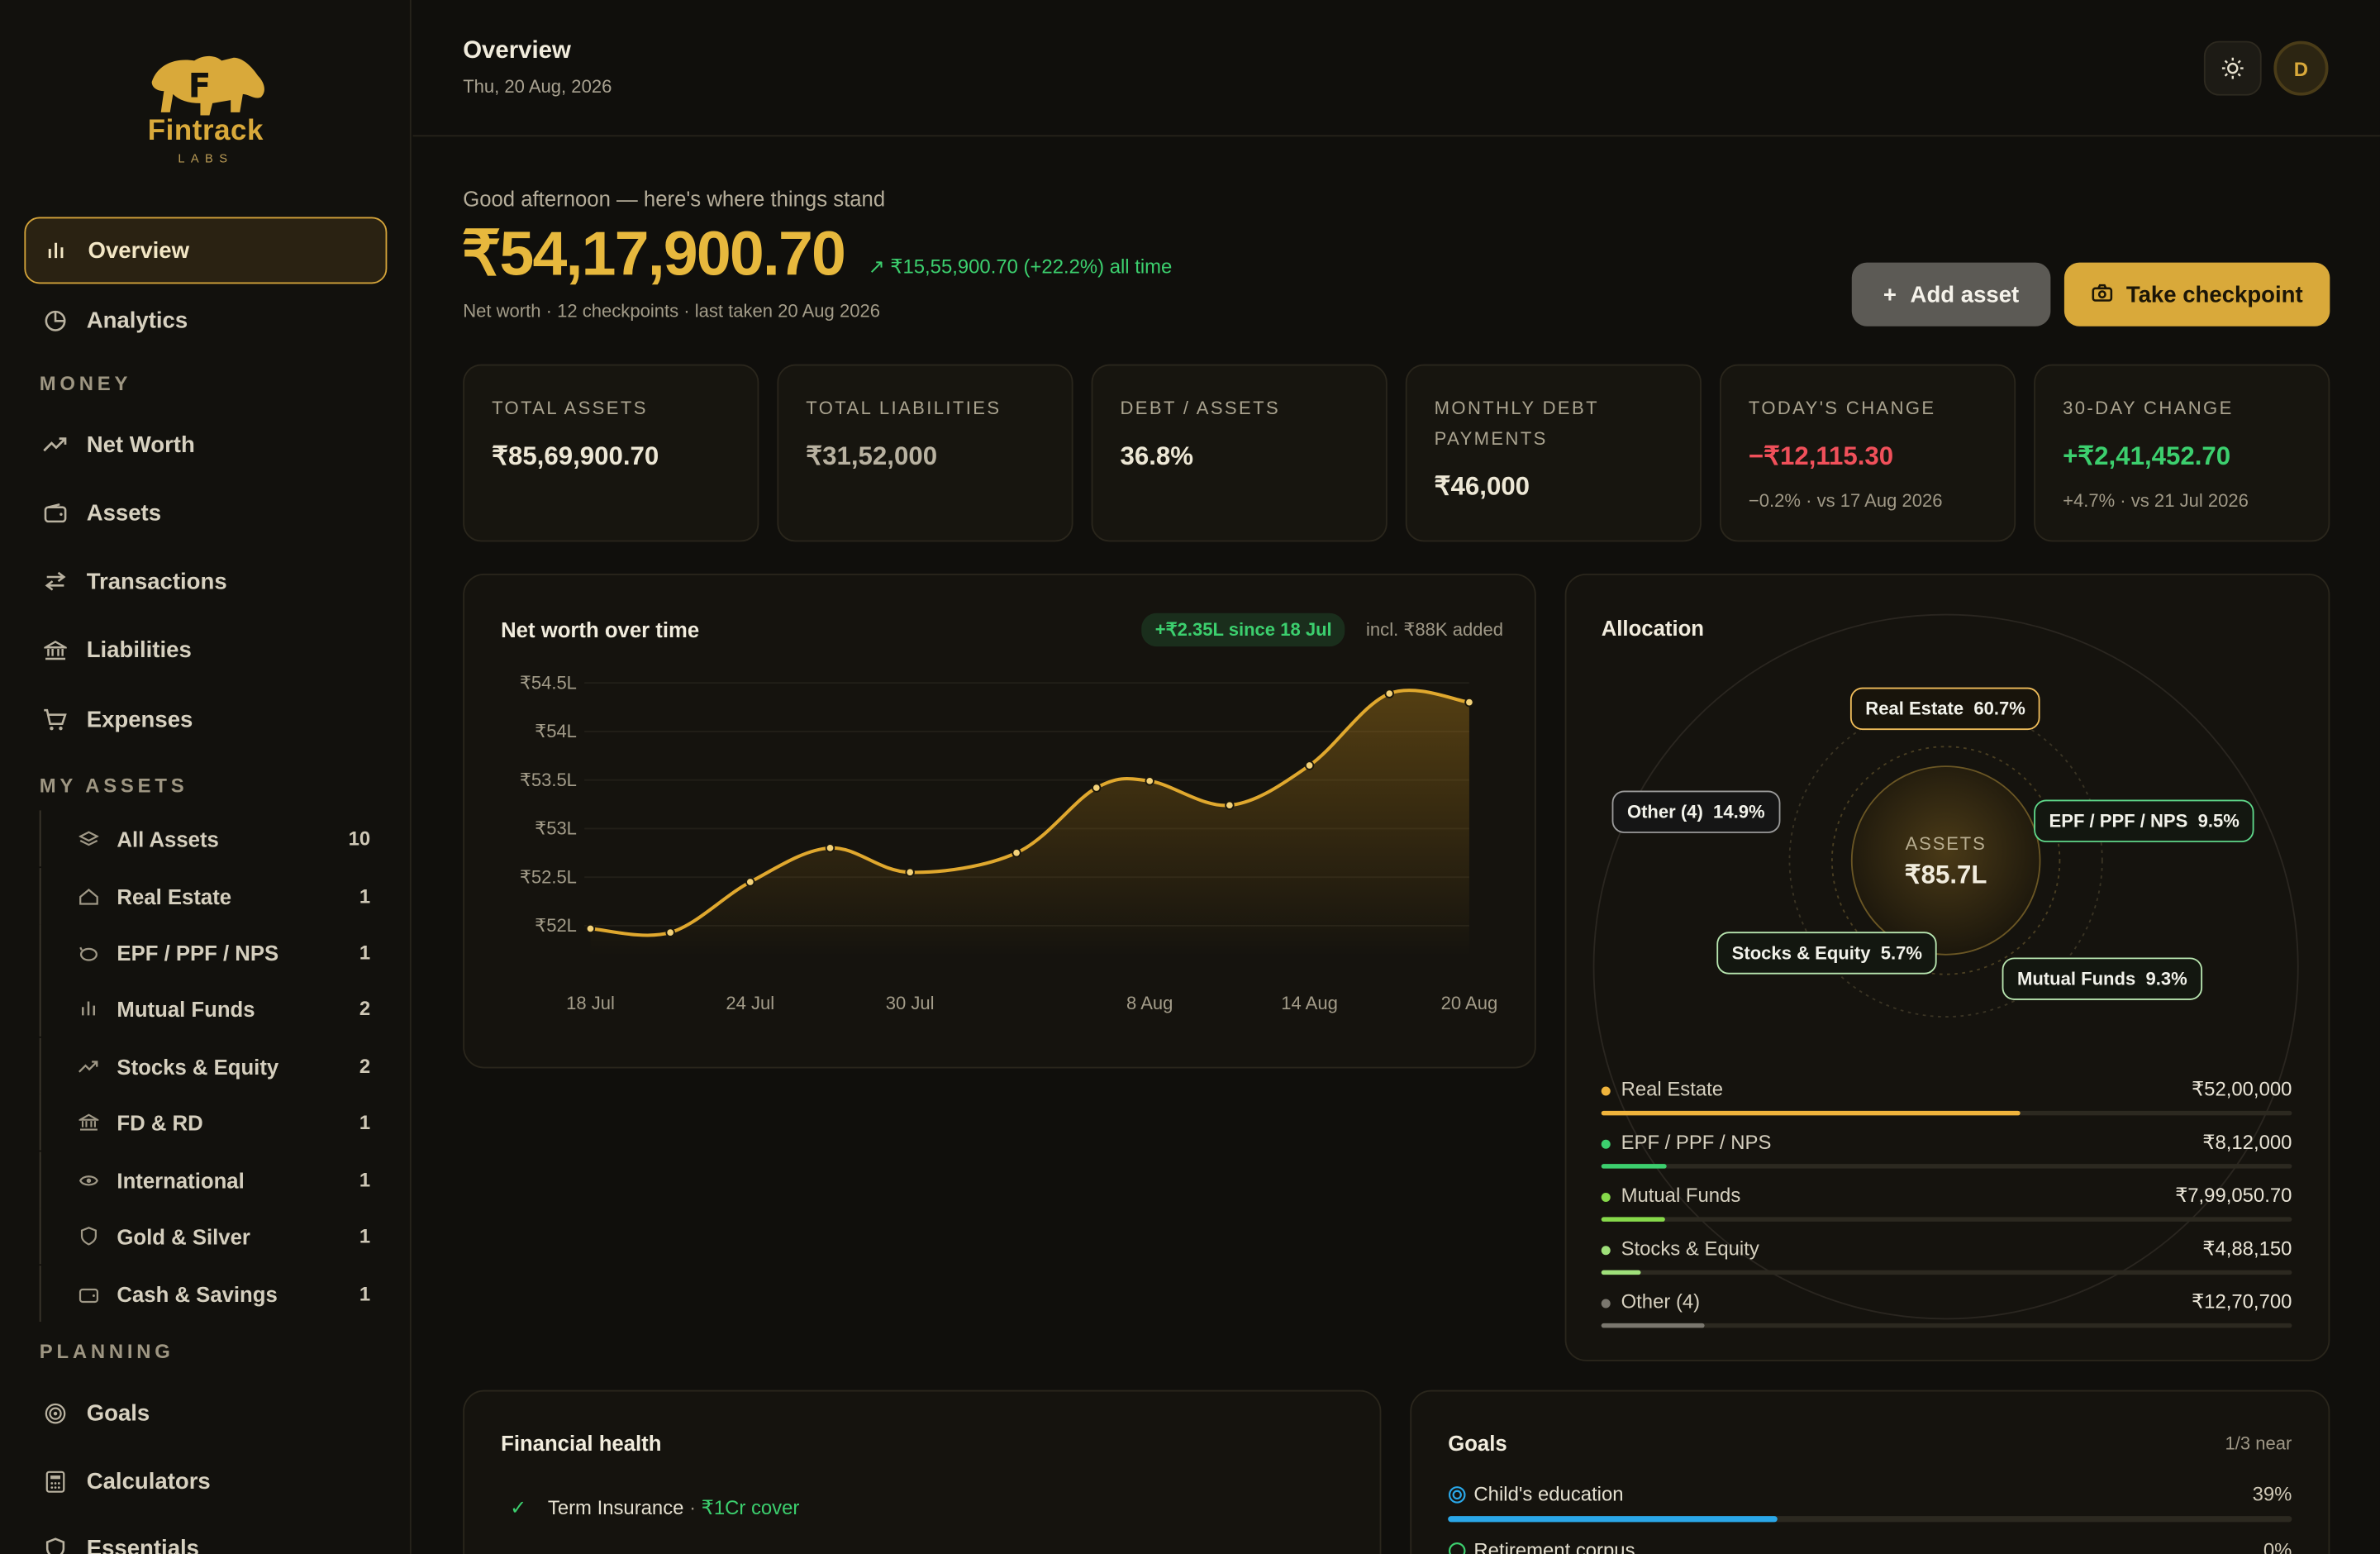 This screenshot has height=1554, width=2380. I want to click on theme-toggle-button, so click(2232, 68).